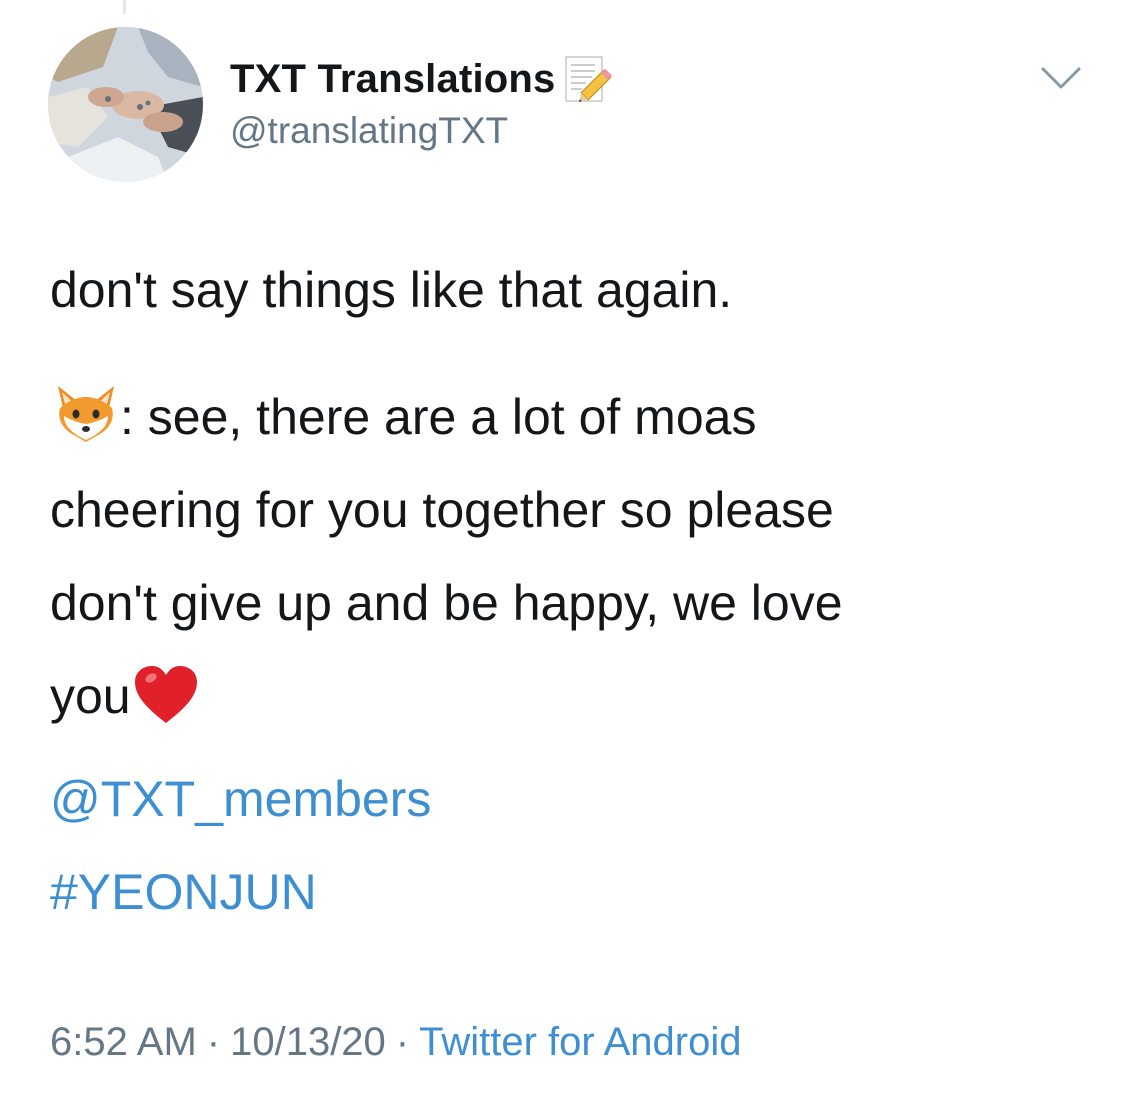 Image resolution: width=1125 pixels, height=1107 pixels. What do you see at coordinates (183, 892) in the screenshot?
I see `hashtag-link: #YEONJUN` at bounding box center [183, 892].